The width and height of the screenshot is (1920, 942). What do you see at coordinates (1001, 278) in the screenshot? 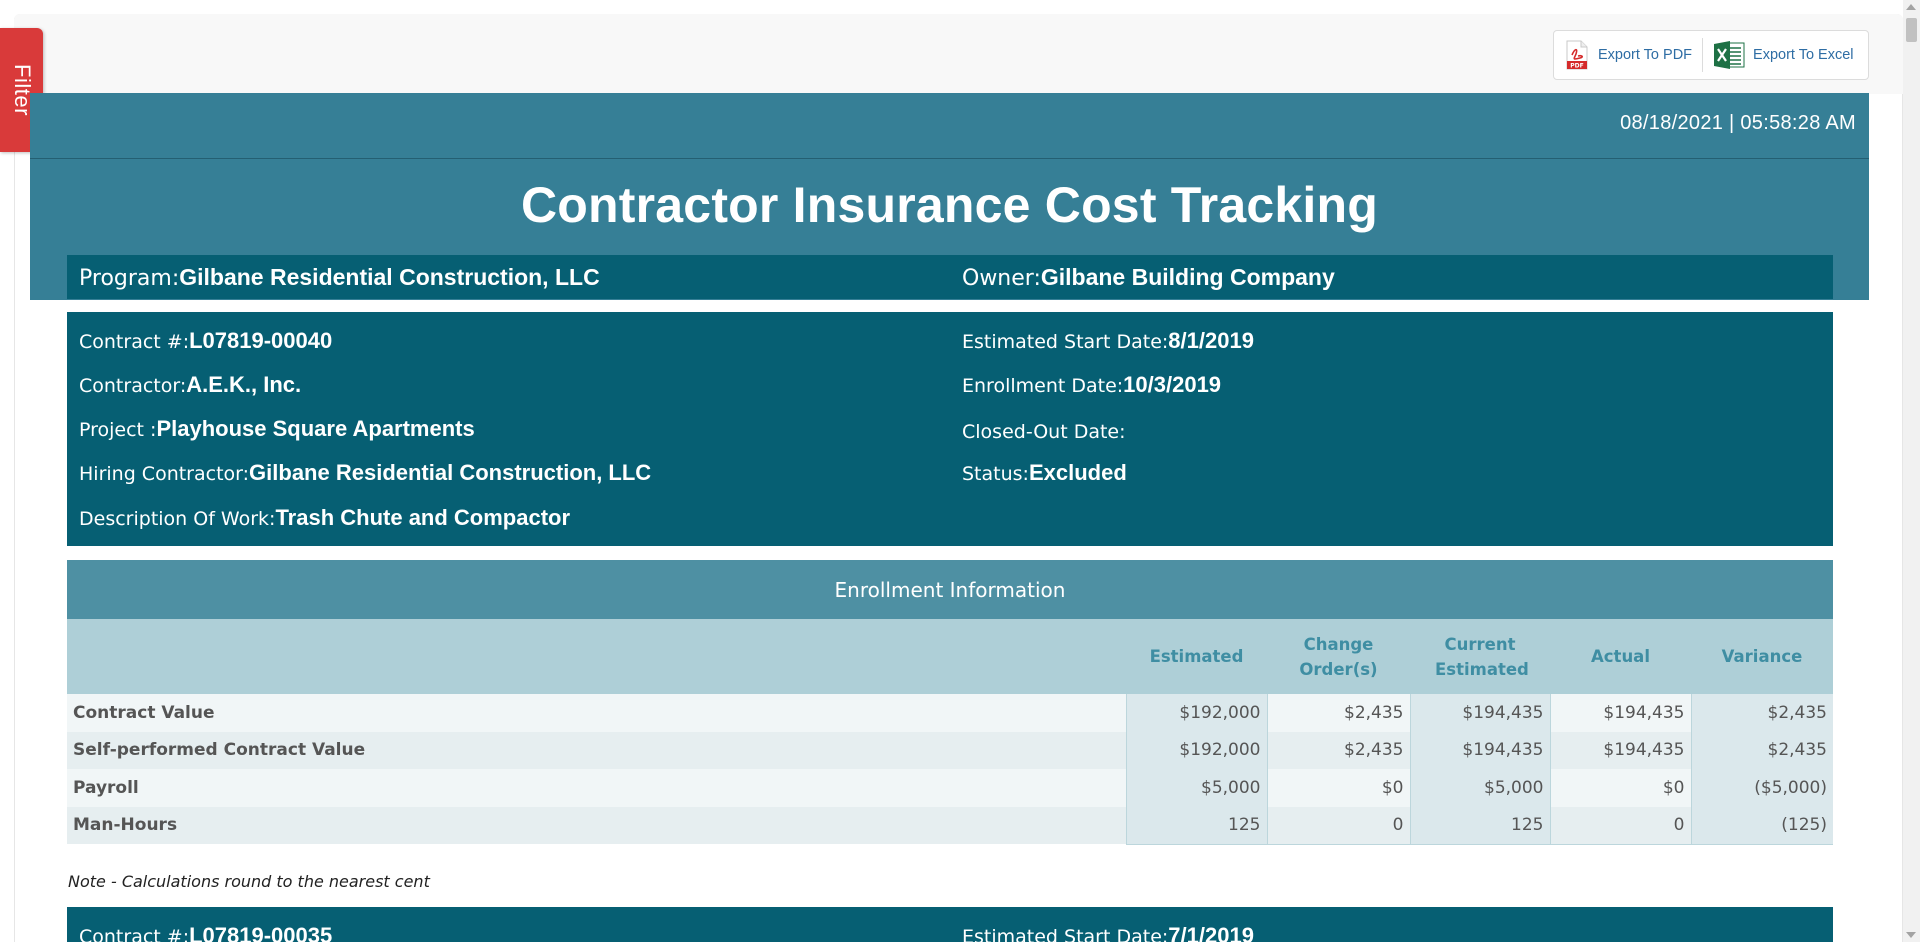
I see `owner-label: Owner:` at bounding box center [1001, 278].